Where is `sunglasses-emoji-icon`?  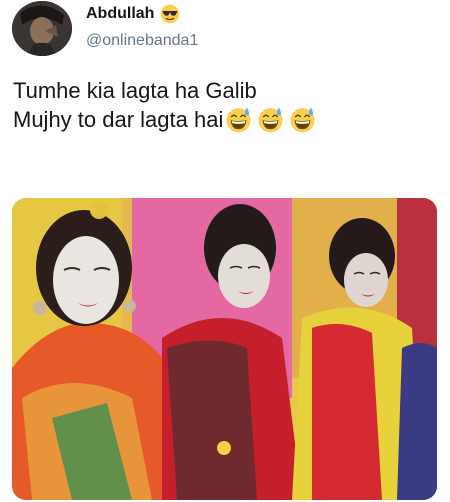
sunglasses-emoji-icon is located at coordinates (170, 14).